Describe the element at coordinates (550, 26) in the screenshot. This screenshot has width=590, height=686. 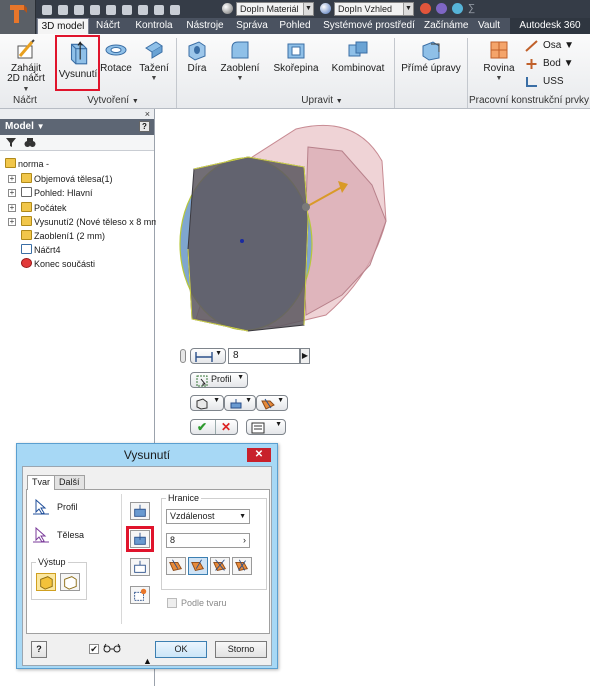
I see `tab-autodesk-360: Autodesk 360` at that location.